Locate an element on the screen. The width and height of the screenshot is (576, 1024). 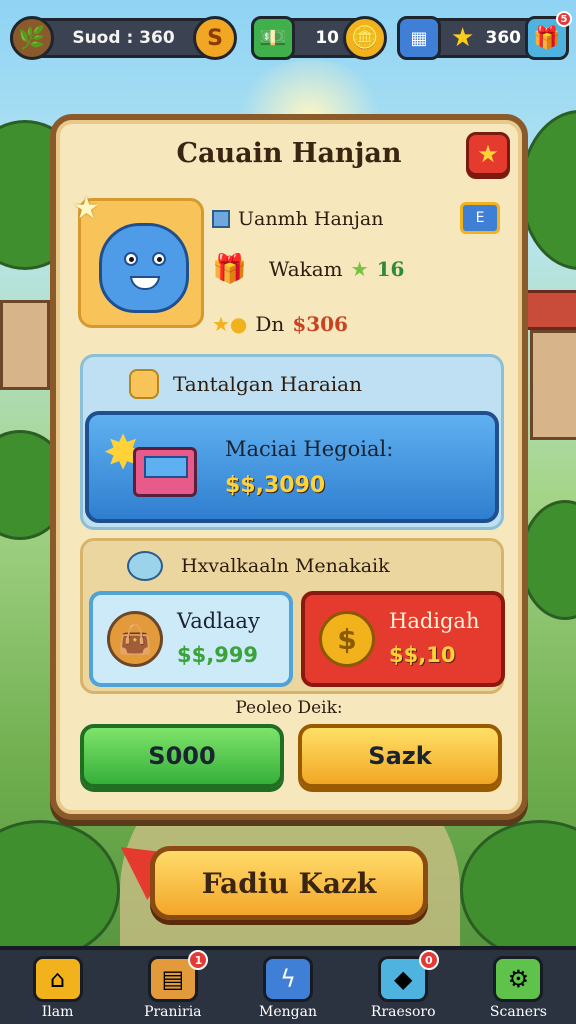
currency-pill-stars: ▦ ★ 360 🎁 5 is located at coordinates (484, 35).